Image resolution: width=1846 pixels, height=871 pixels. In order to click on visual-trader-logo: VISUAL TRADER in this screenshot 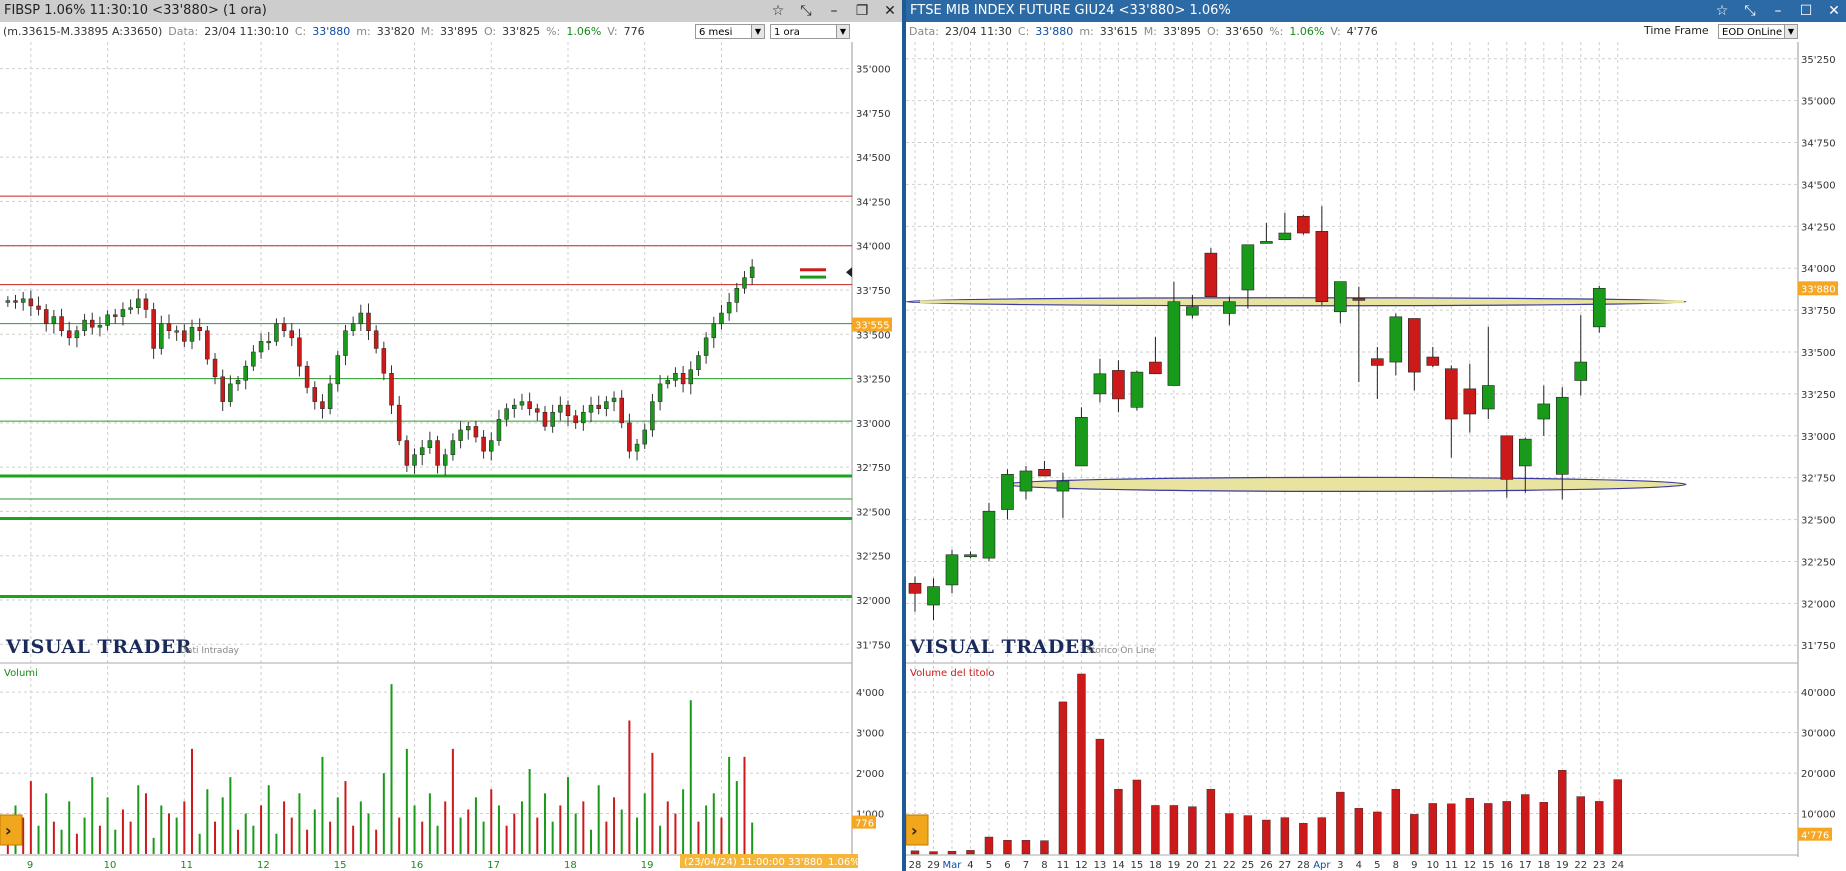, I will do `click(1002, 647)`.